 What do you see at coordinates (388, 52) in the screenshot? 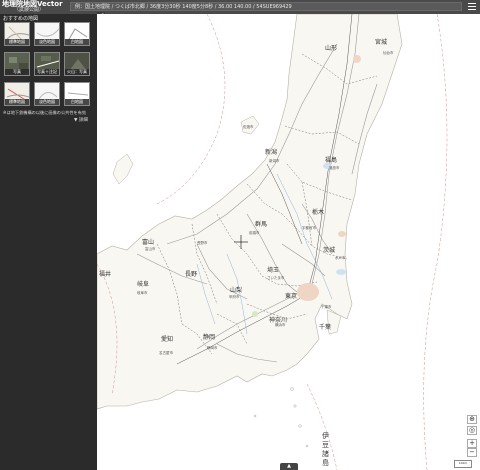
I see `label-city: 仙台市` at bounding box center [388, 52].